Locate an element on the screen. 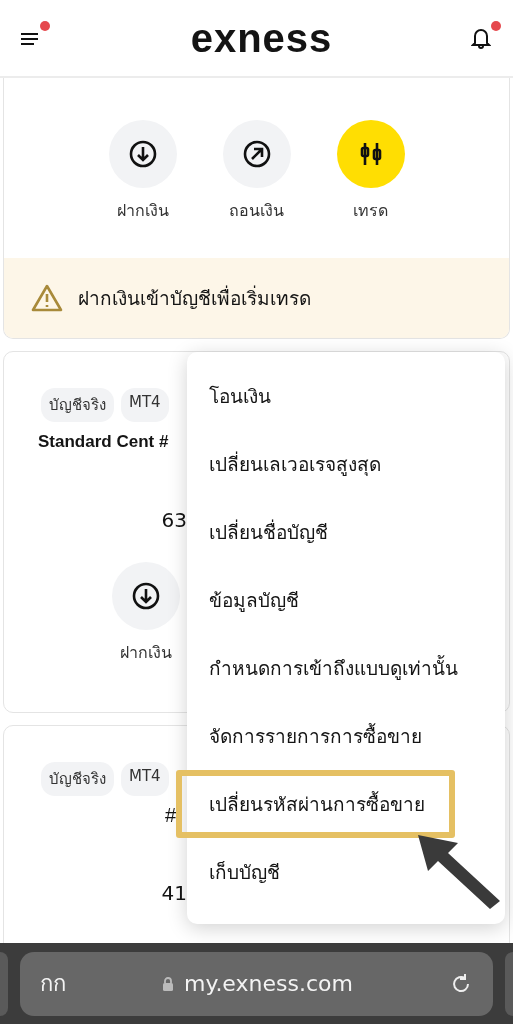  address-bar: กก my.exness.com is located at coordinates (256, 983).